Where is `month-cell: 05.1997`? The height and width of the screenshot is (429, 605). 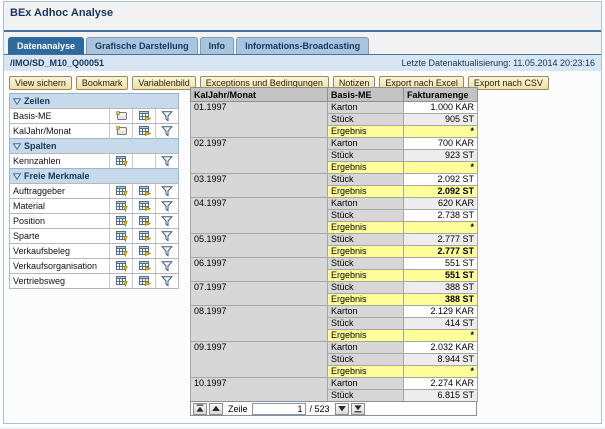 month-cell: 05.1997 is located at coordinates (259, 245).